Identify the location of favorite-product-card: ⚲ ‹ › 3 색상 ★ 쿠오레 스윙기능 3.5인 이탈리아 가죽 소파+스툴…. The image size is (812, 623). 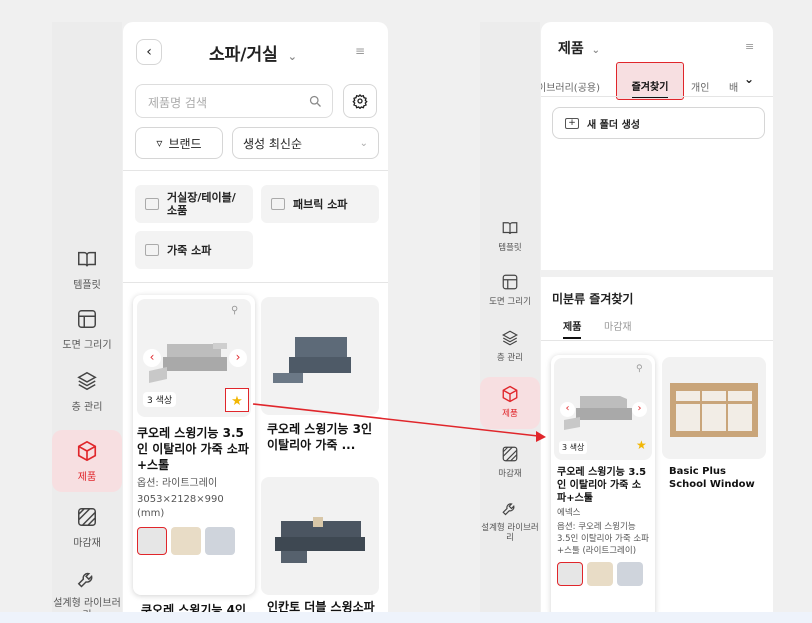
(603, 487).